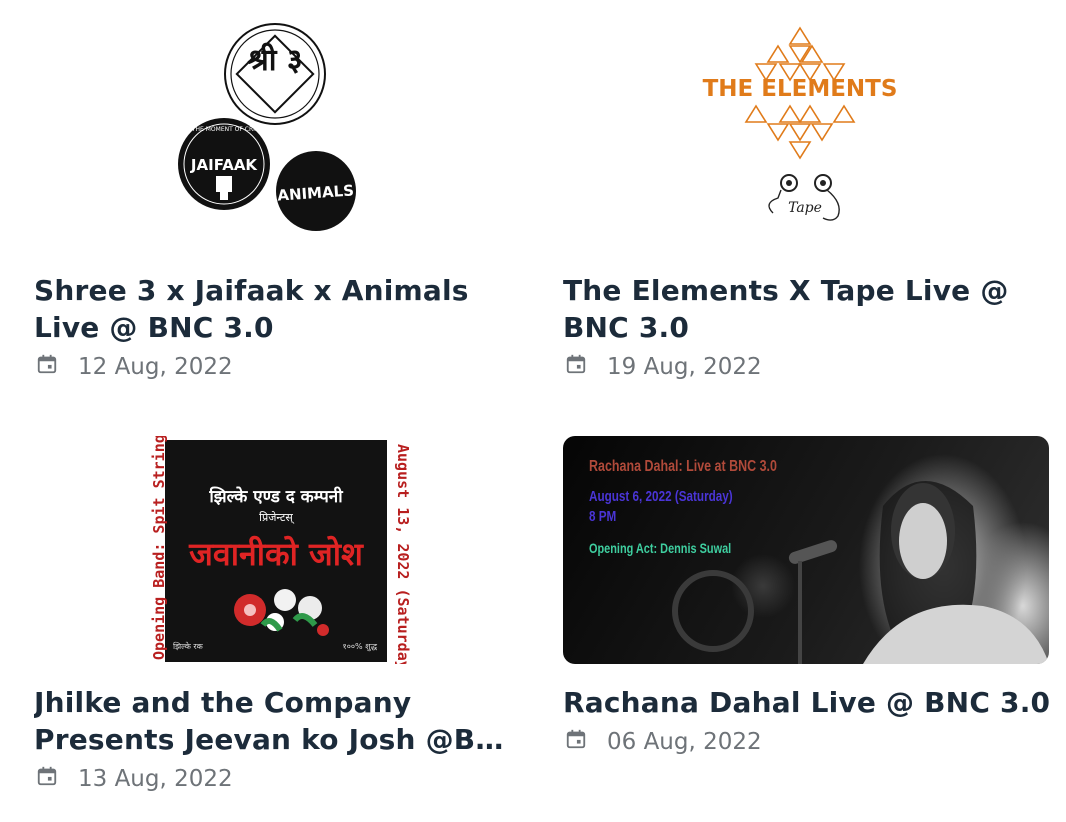 Image resolution: width=1066 pixels, height=822 pixels. I want to click on animals-badge: ANIMALS, so click(316, 191).